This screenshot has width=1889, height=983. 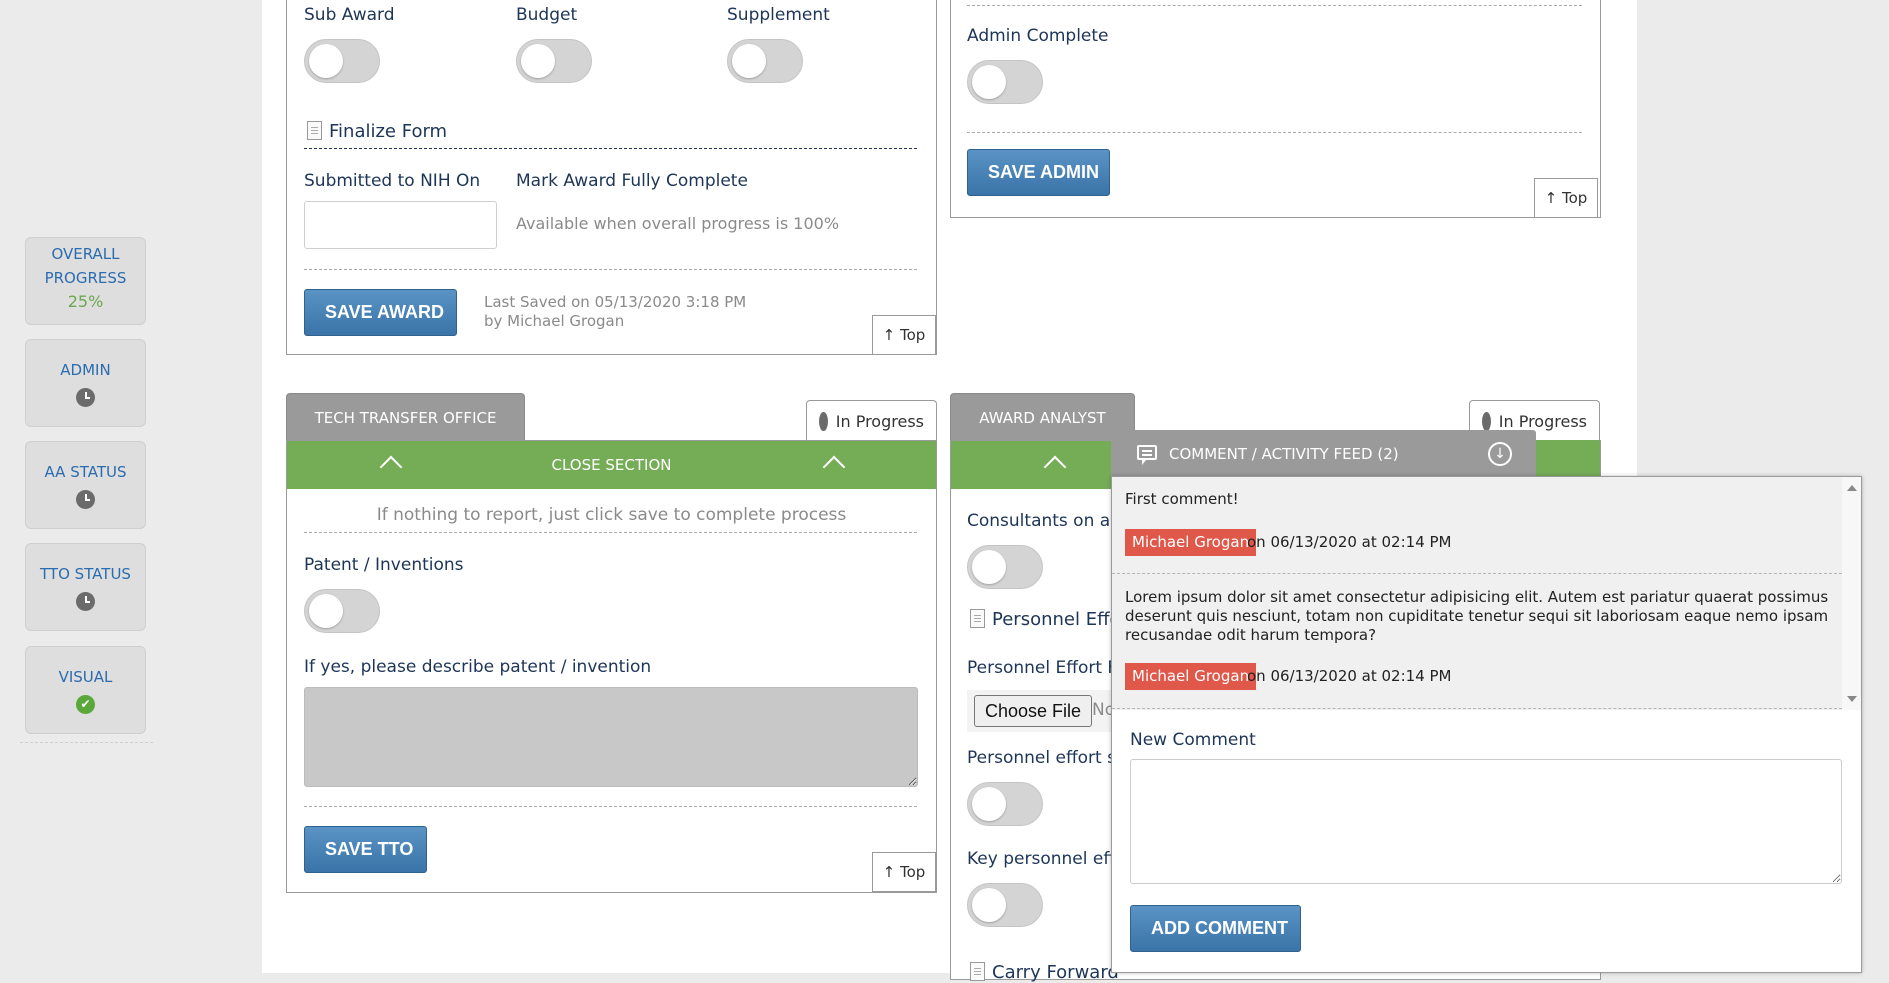 What do you see at coordinates (349, 15) in the screenshot?
I see `sub-award-label: Sub Award` at bounding box center [349, 15].